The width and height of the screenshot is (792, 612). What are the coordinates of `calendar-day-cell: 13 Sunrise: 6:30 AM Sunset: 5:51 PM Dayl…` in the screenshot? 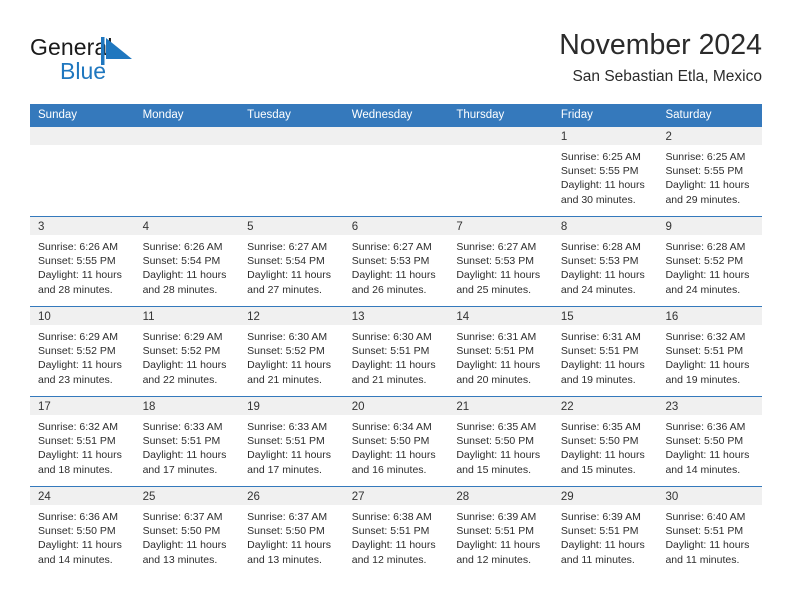 It's located at (396, 351).